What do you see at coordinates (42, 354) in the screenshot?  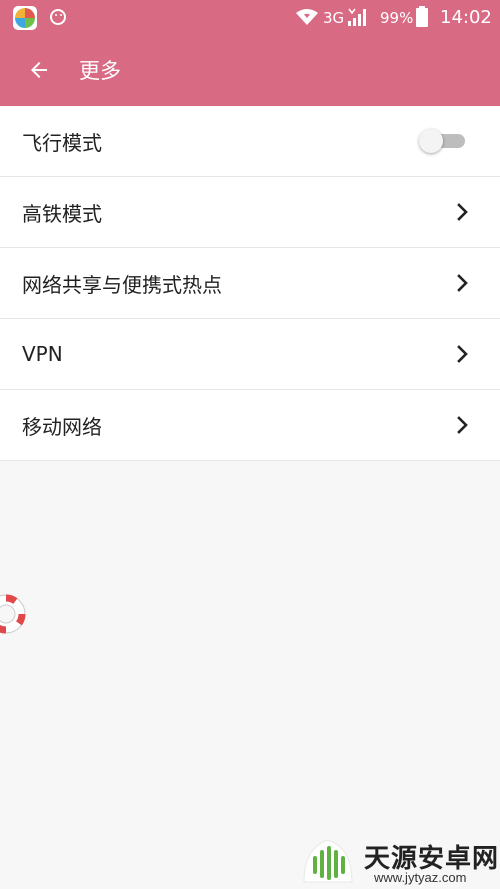 I see `list-item-label: VPN` at bounding box center [42, 354].